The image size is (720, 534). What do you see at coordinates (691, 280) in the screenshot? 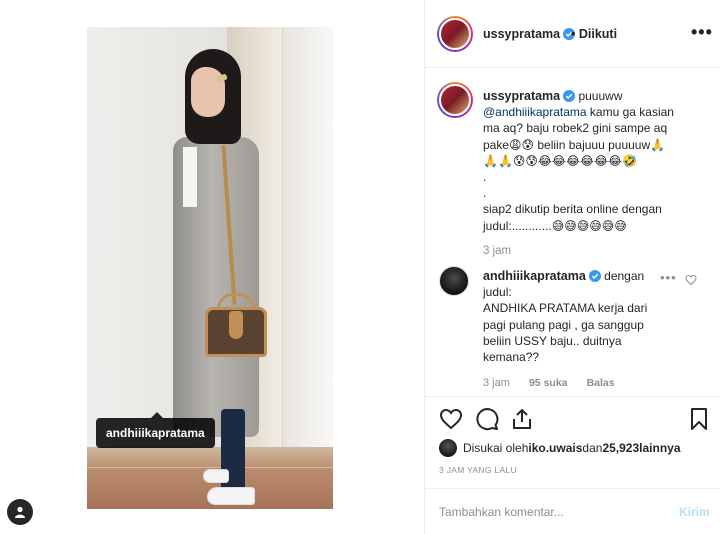
I see `comment-like-heart-icon` at bounding box center [691, 280].